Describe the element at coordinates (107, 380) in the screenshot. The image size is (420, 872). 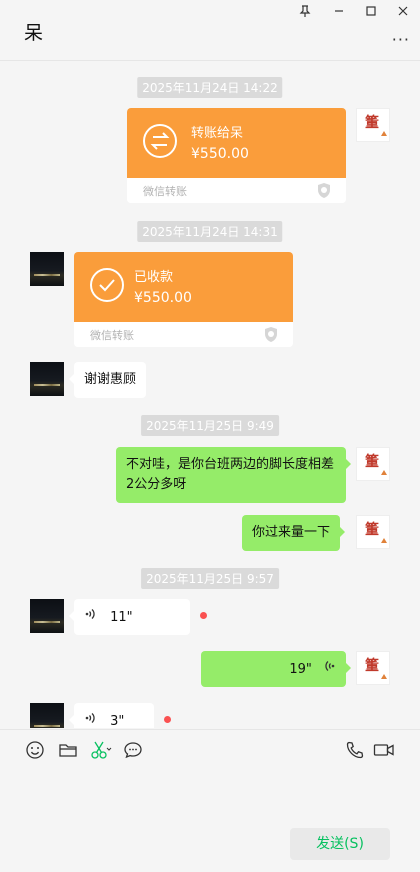
I see `message-bubble: 谢谢惠顾` at that location.